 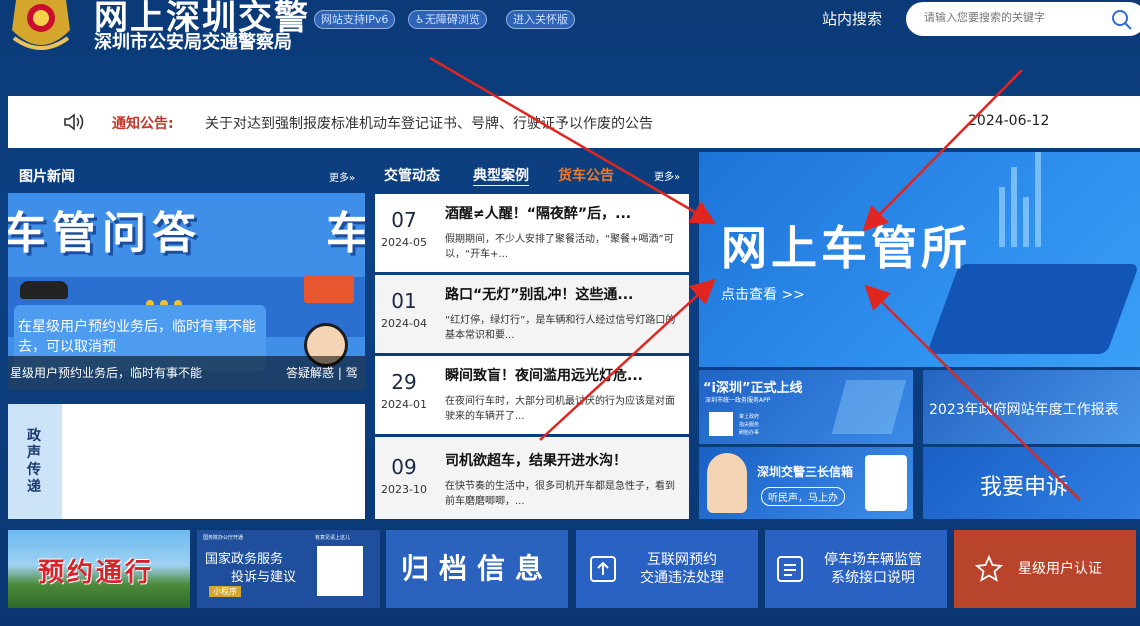 I want to click on online-violation-button: 互联网预约 交通违法处理, so click(x=667, y=569).